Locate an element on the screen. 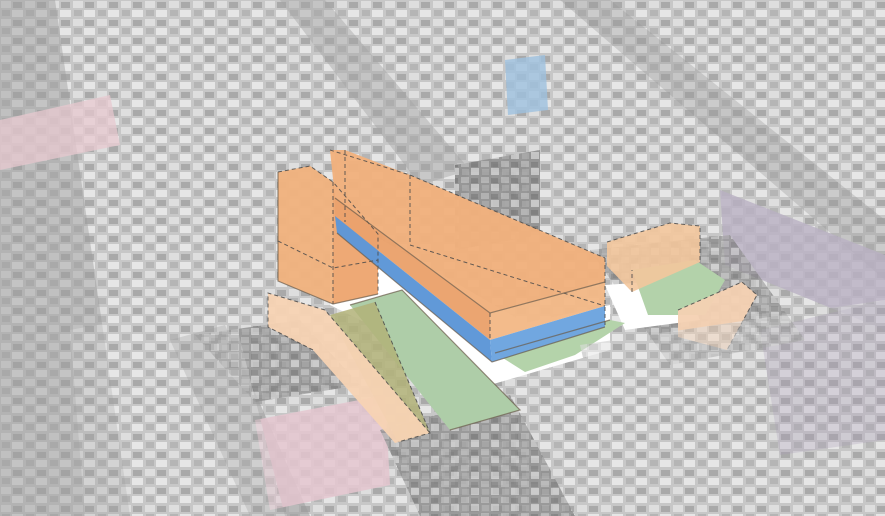  blue-building-top is located at coordinates (526, 85).